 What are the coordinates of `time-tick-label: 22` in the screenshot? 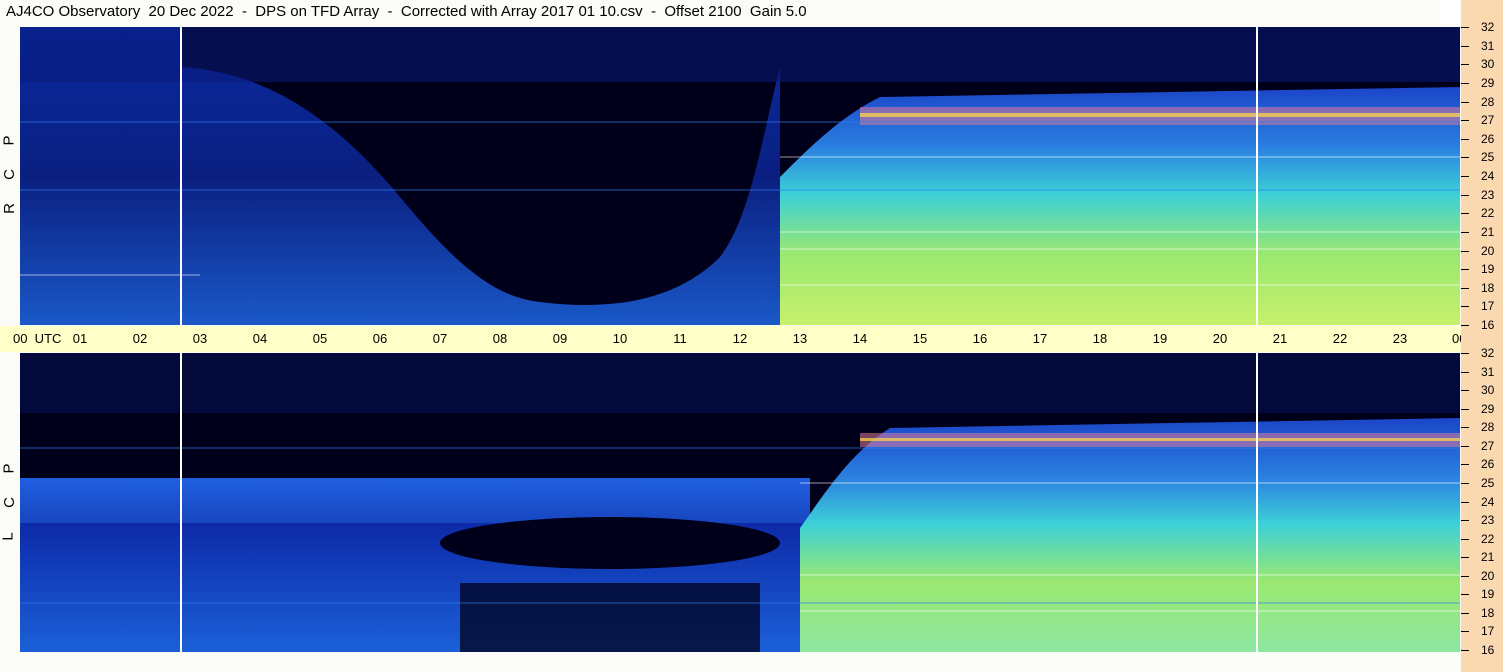 It's located at (1340, 338).